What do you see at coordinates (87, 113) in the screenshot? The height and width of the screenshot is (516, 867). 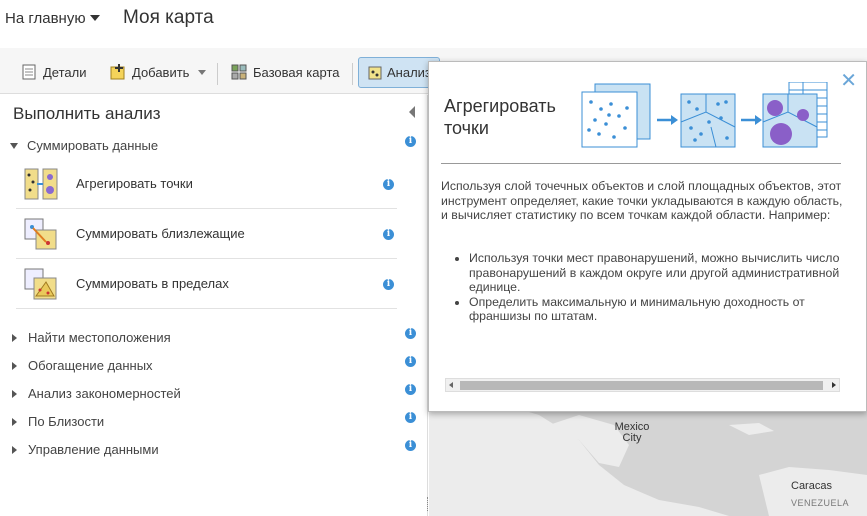 I see `panel-title: Выполнить анализ` at bounding box center [87, 113].